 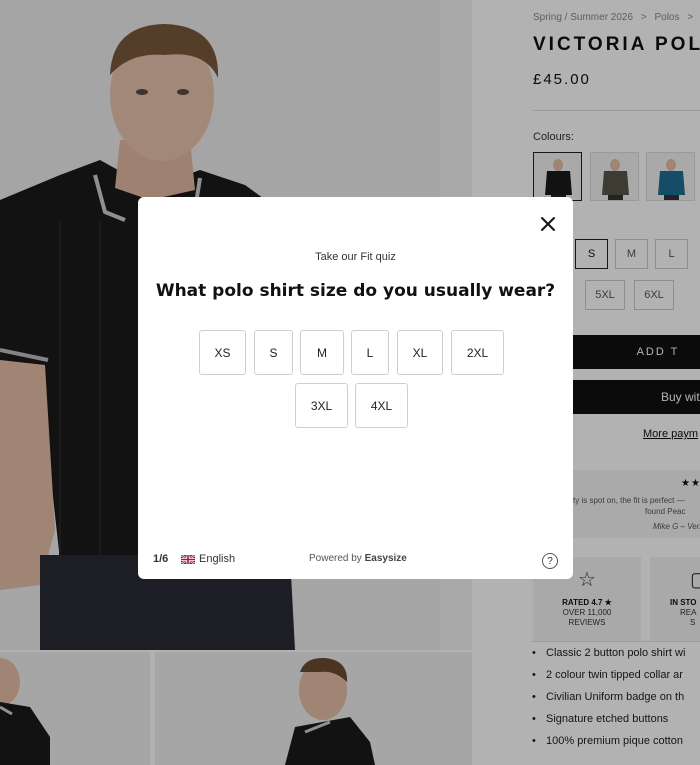 I want to click on close-icon, so click(x=548, y=224).